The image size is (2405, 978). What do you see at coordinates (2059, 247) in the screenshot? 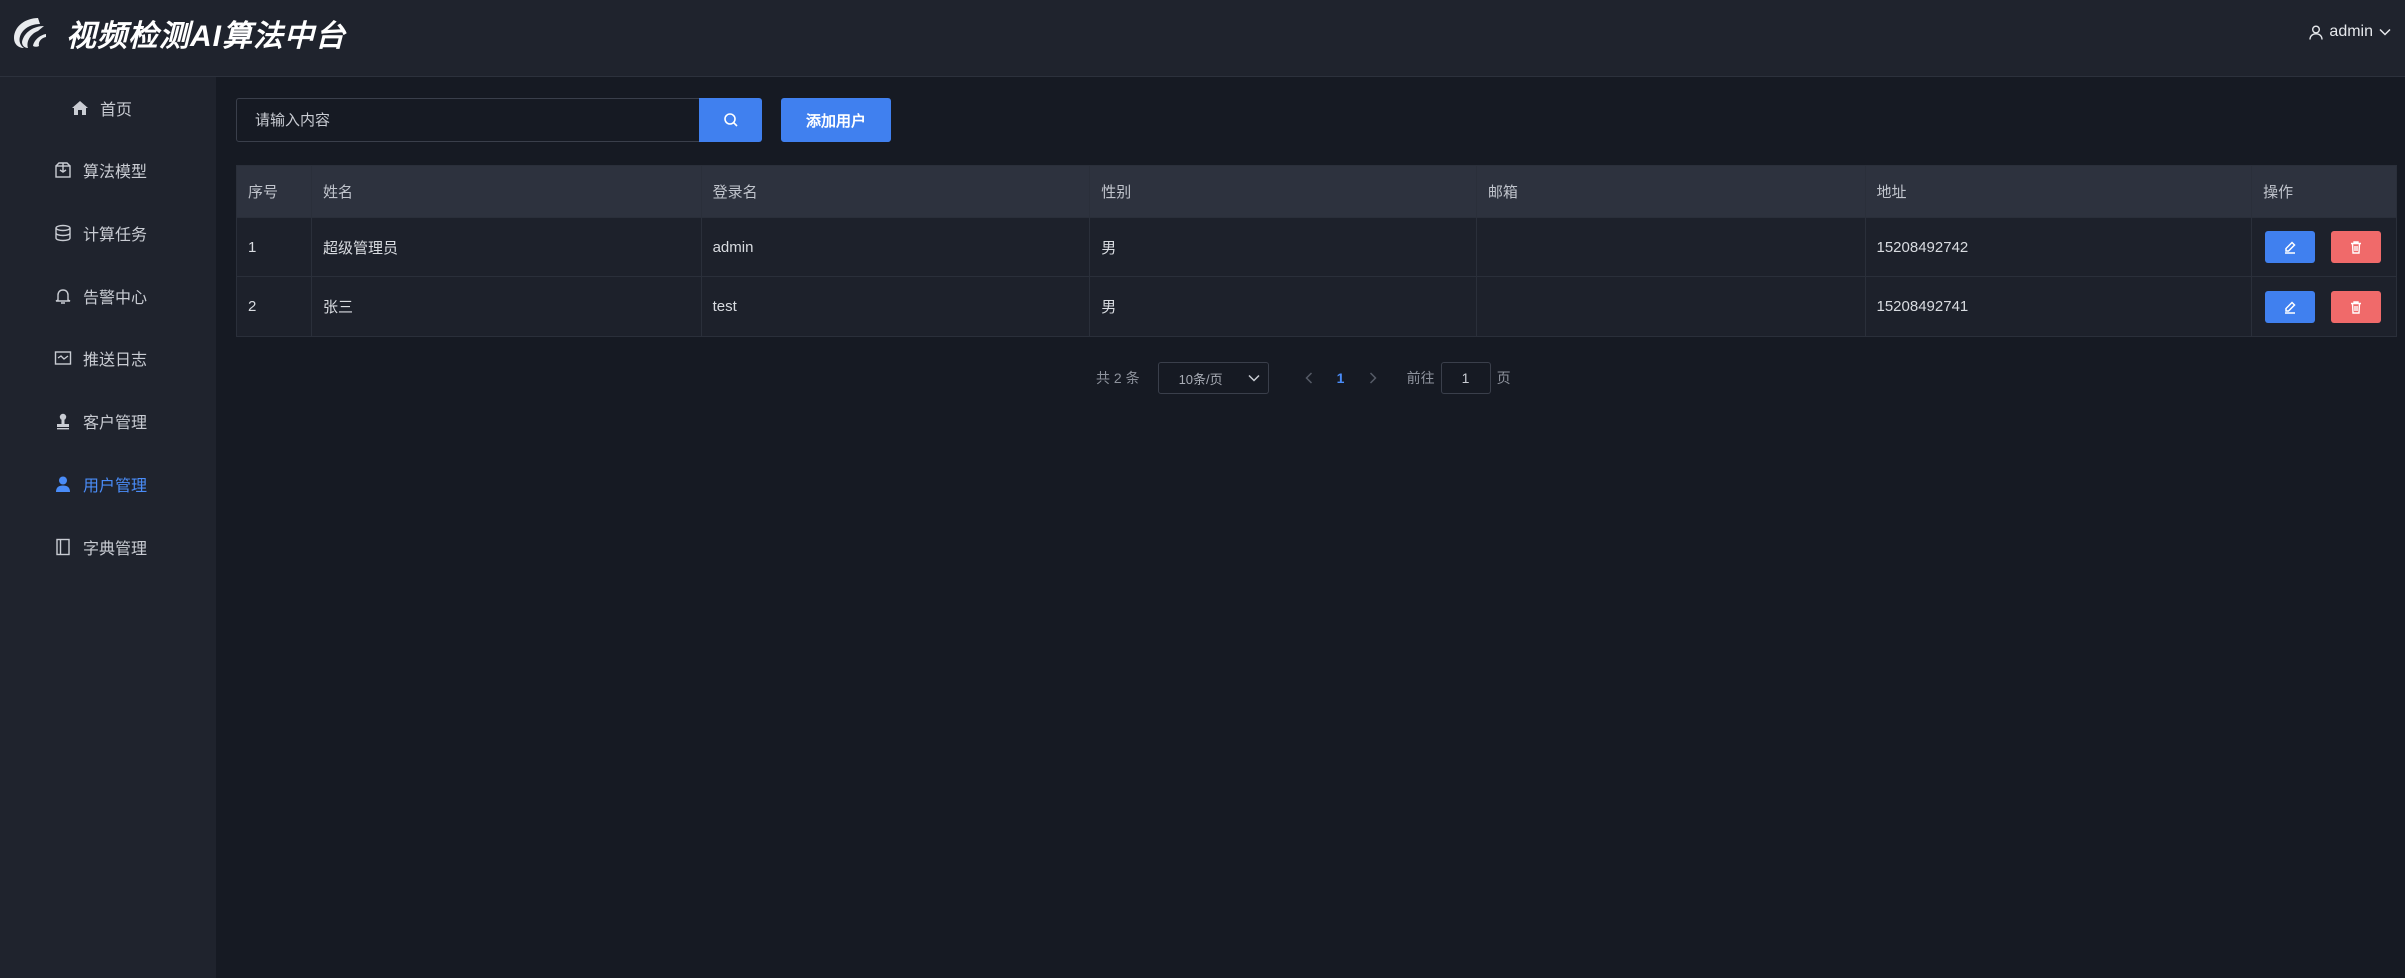
I see `cell-address: 15208492742` at bounding box center [2059, 247].